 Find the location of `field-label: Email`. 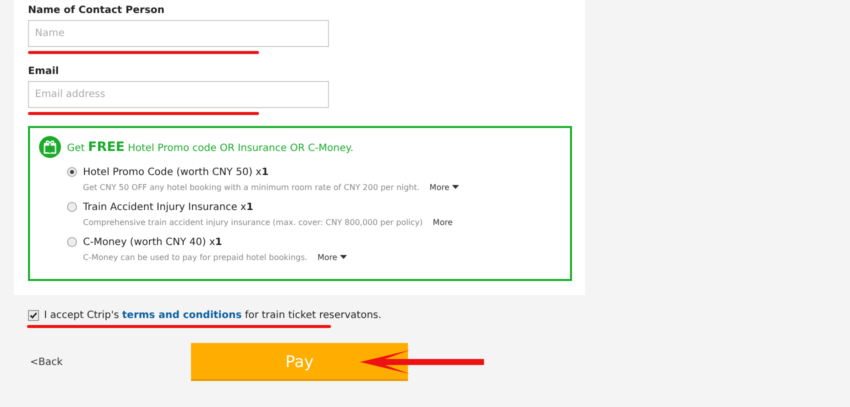

field-label: Email is located at coordinates (44, 72).